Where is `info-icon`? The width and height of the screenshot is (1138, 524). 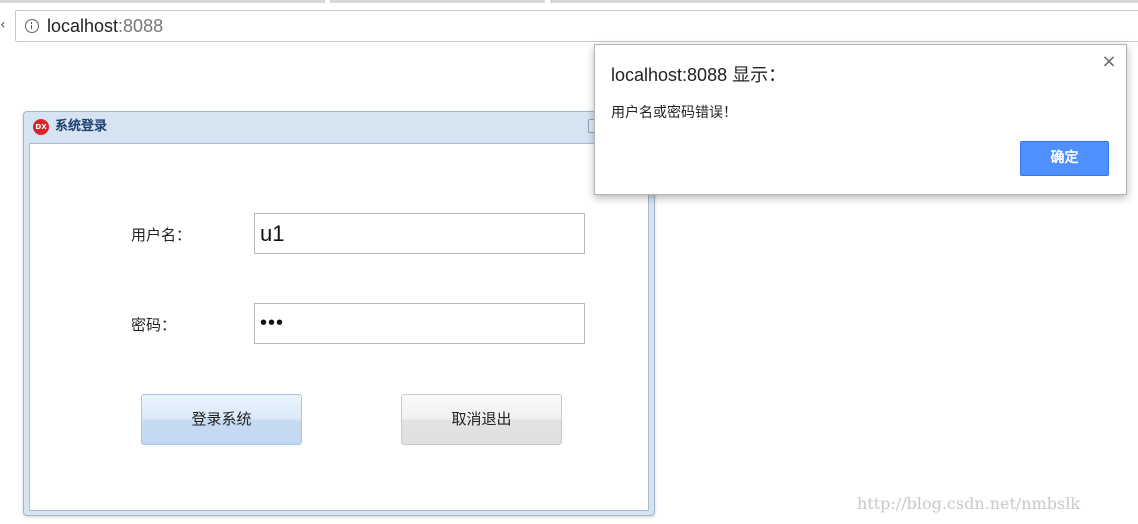 info-icon is located at coordinates (32, 26).